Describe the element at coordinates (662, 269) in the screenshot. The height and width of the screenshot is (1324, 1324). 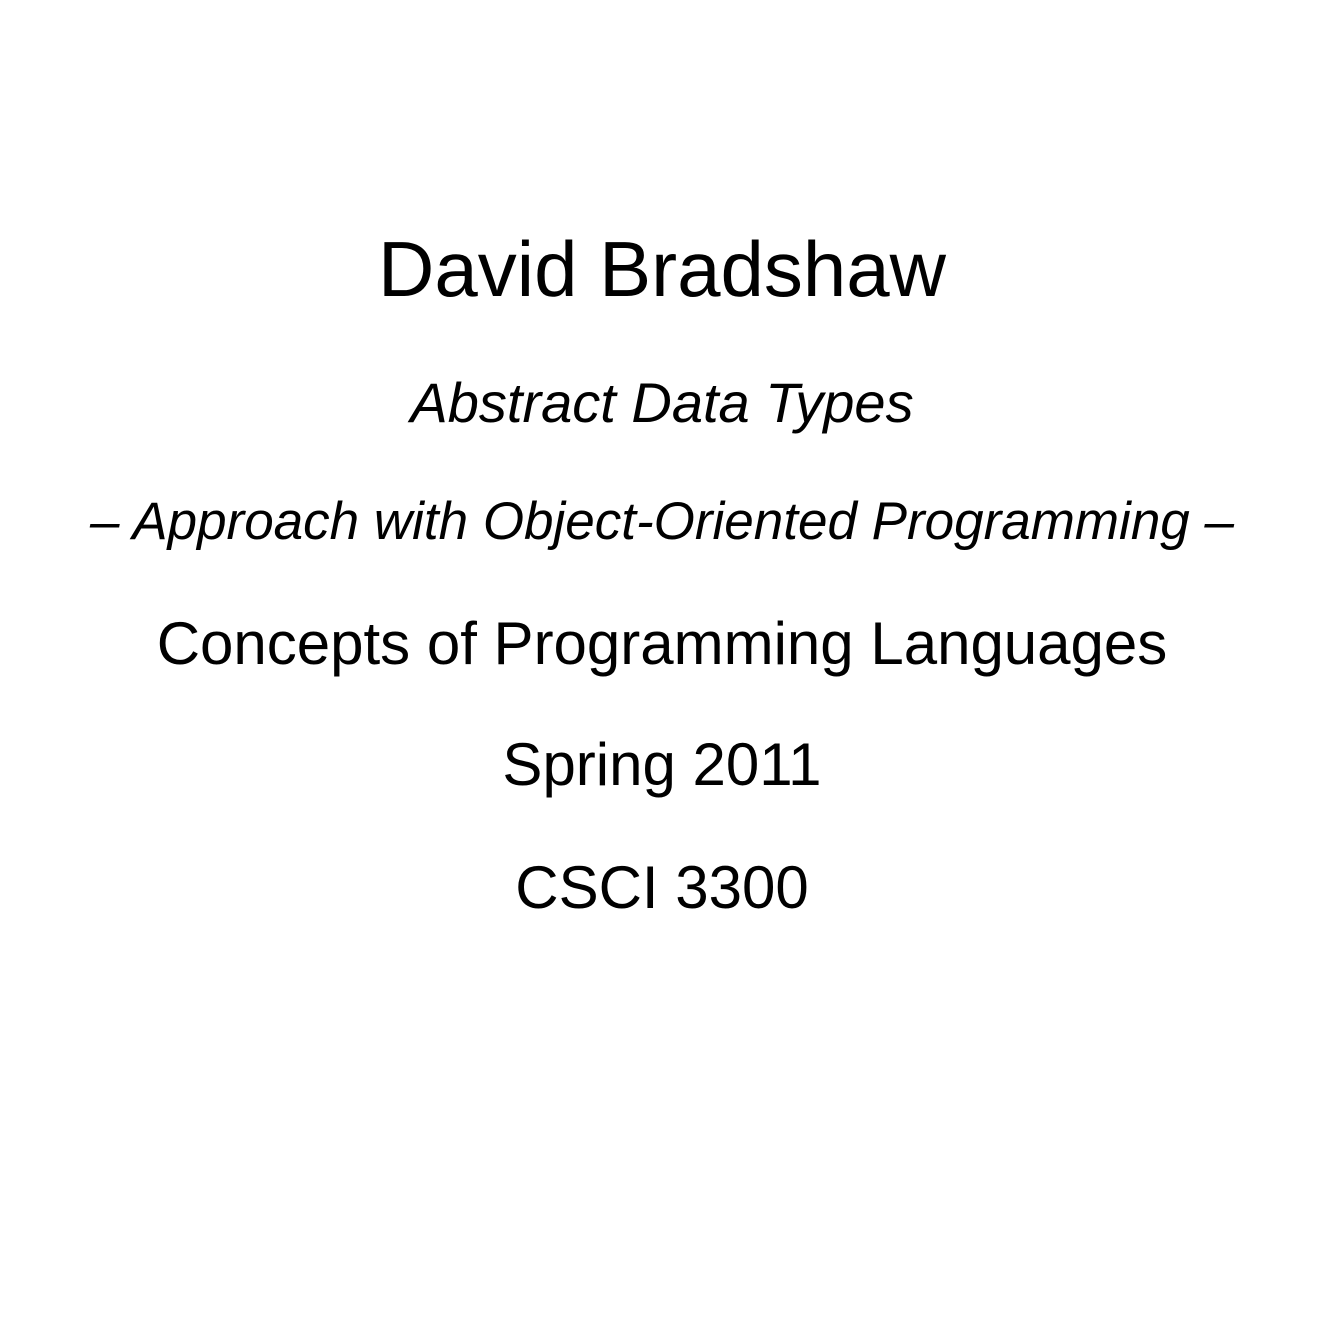
I see `author-name: David Bradshaw` at that location.